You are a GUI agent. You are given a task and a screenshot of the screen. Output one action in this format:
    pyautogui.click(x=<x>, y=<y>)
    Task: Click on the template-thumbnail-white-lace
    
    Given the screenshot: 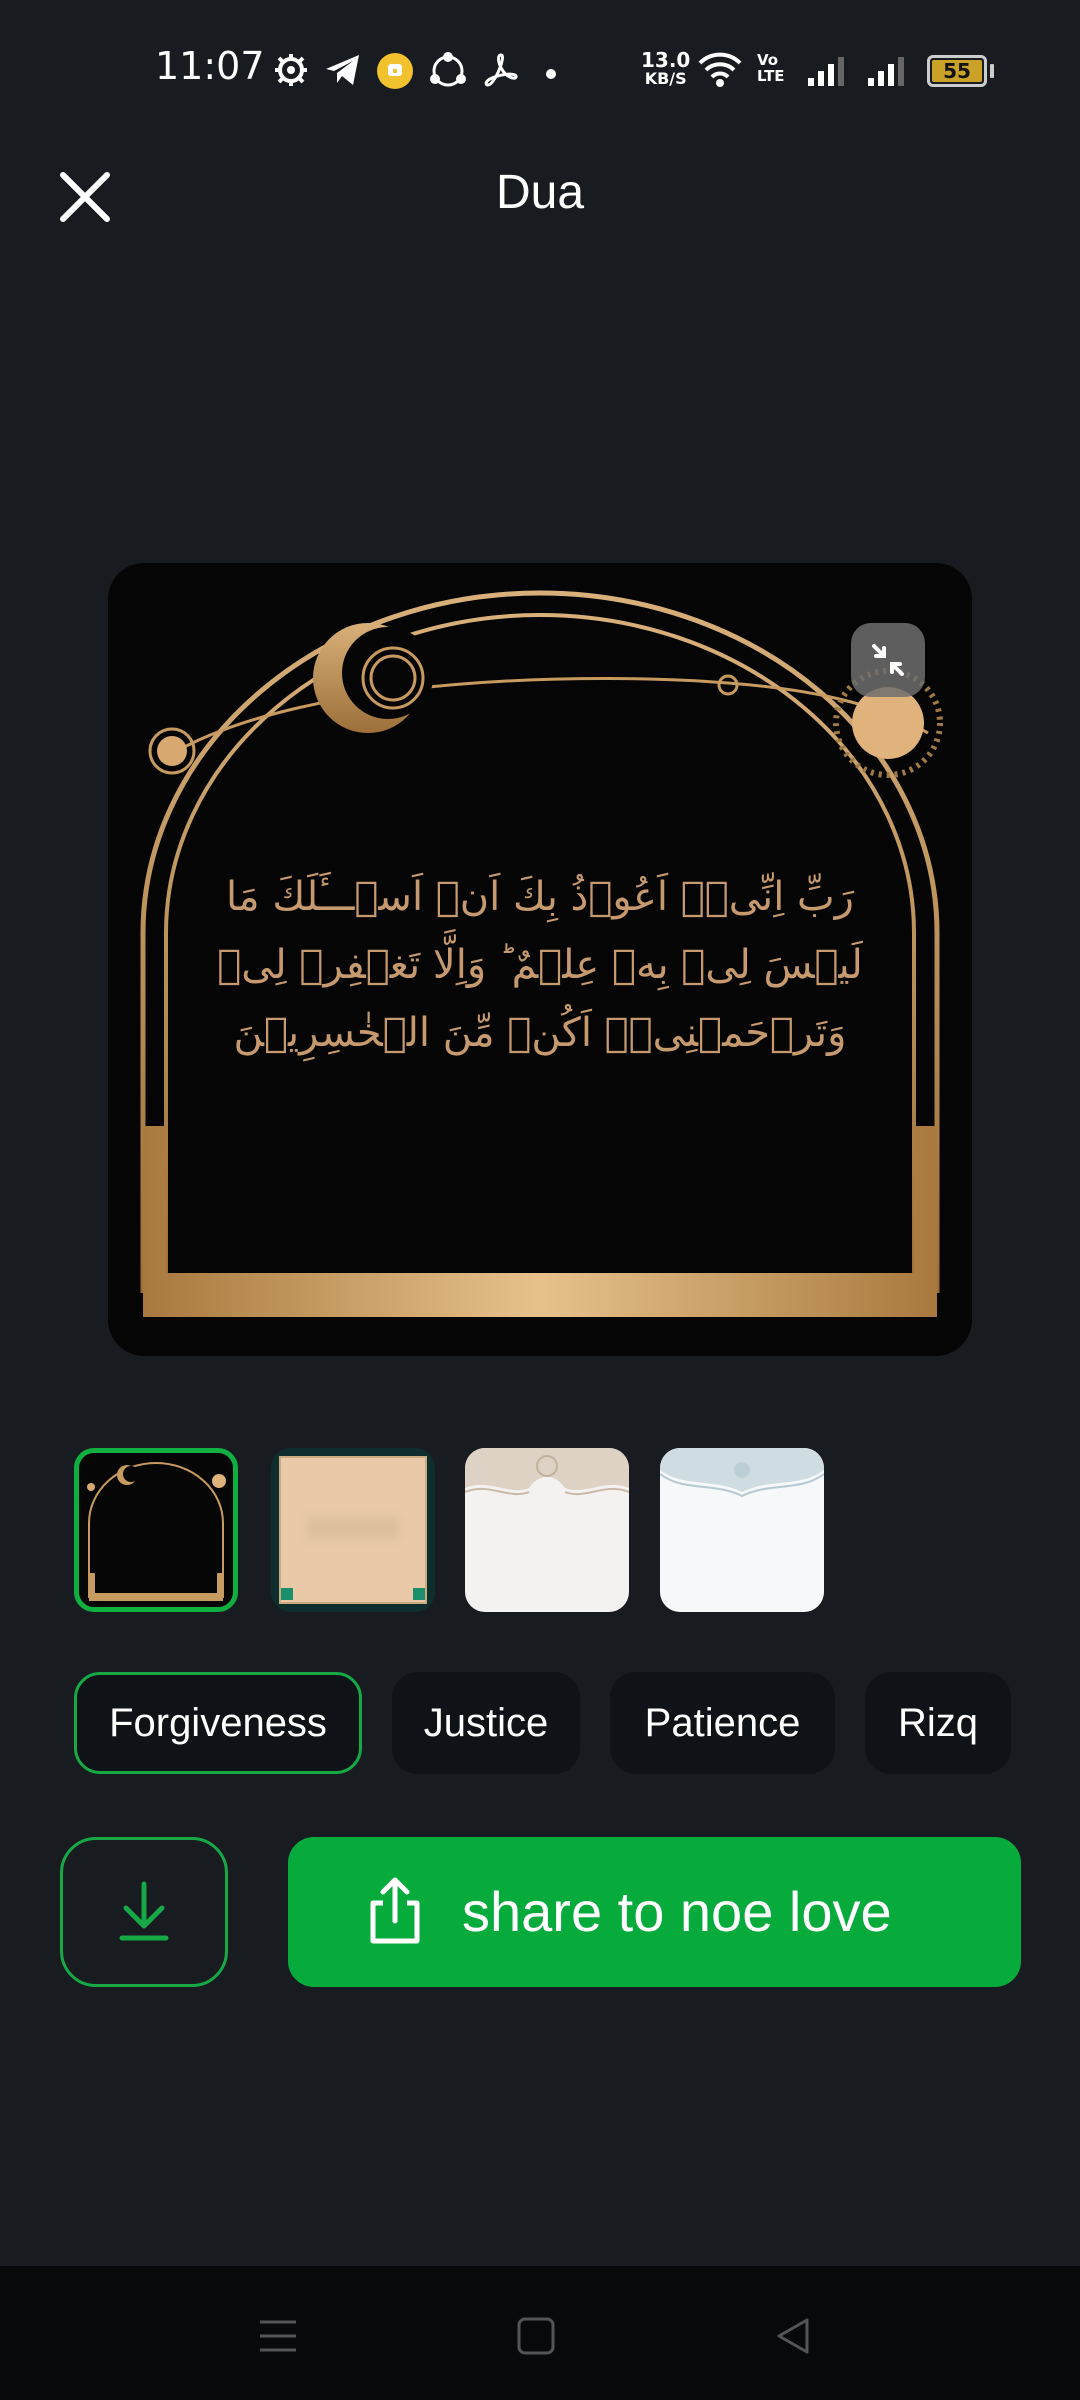 What is the action you would take?
    pyautogui.click(x=742, y=1530)
    